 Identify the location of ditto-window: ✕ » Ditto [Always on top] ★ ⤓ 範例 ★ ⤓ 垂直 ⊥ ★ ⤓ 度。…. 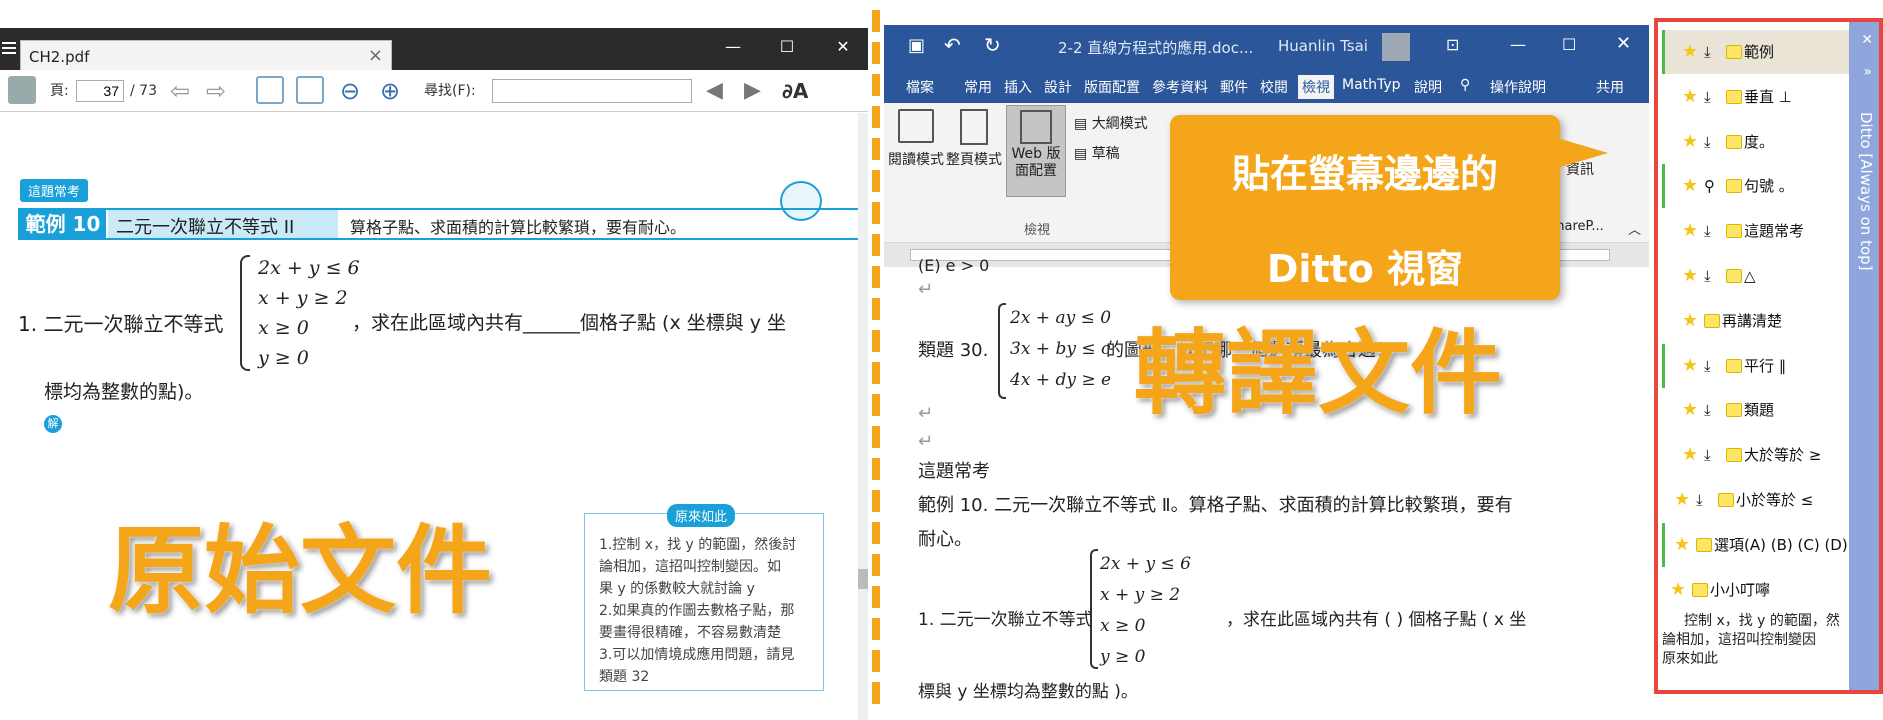
(1768, 356).